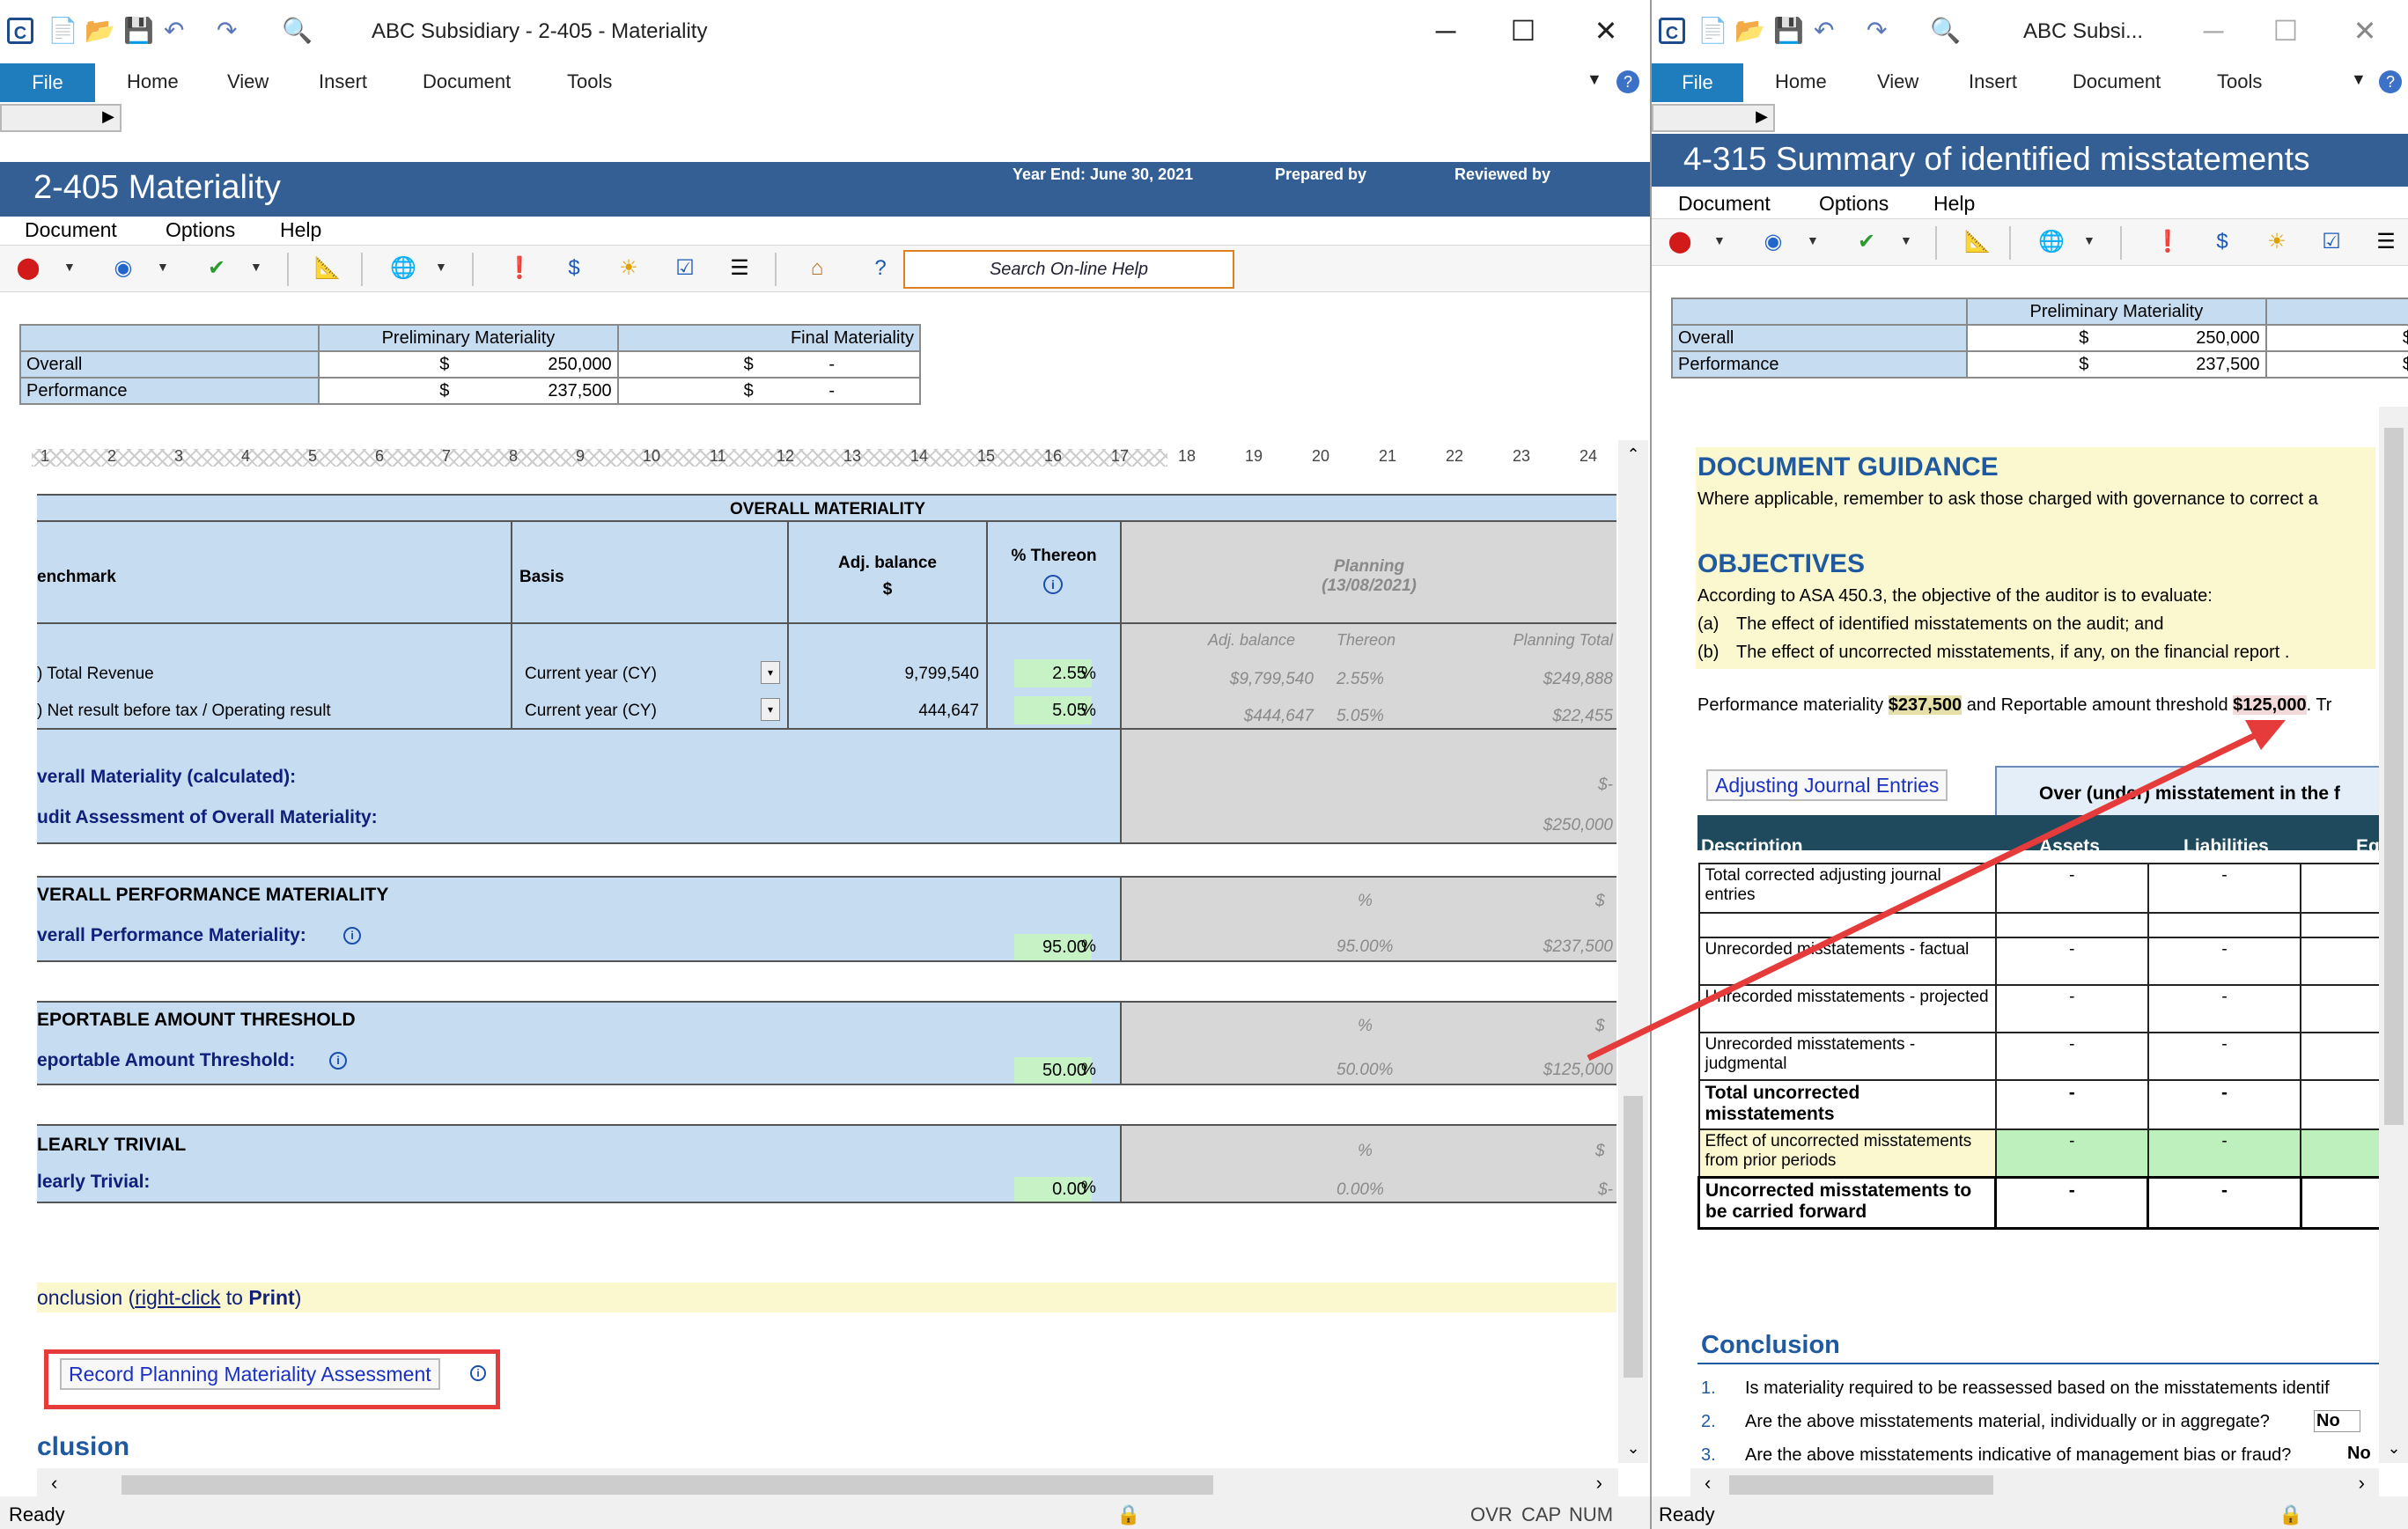 This screenshot has height=1529, width=2408. Describe the element at coordinates (1053, 1070) in the screenshot. I see `pct-input: 50.00` at that location.